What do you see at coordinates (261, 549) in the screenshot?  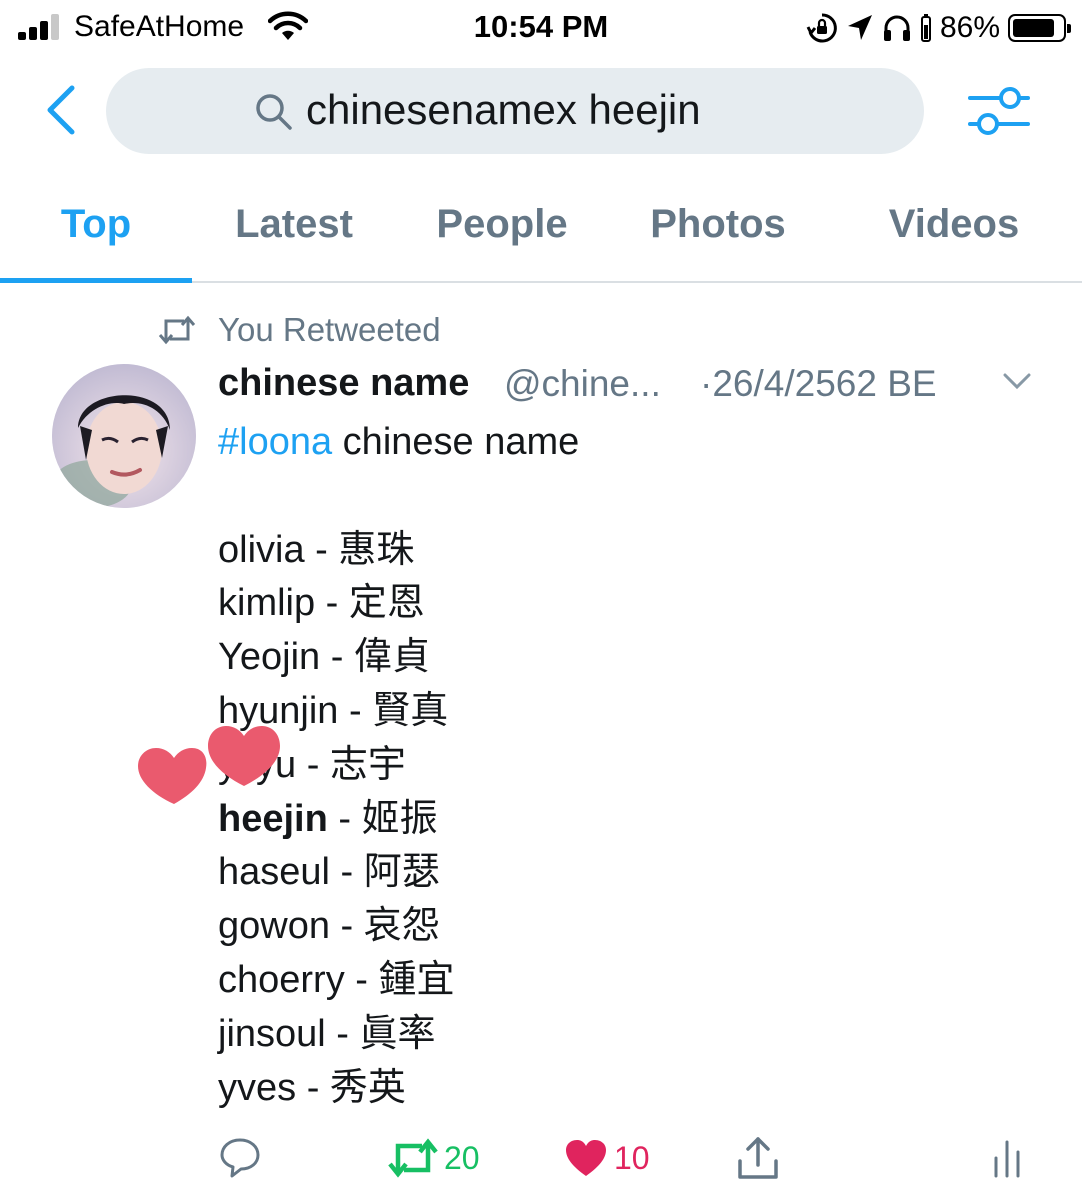 I see `latin-name: olivia` at bounding box center [261, 549].